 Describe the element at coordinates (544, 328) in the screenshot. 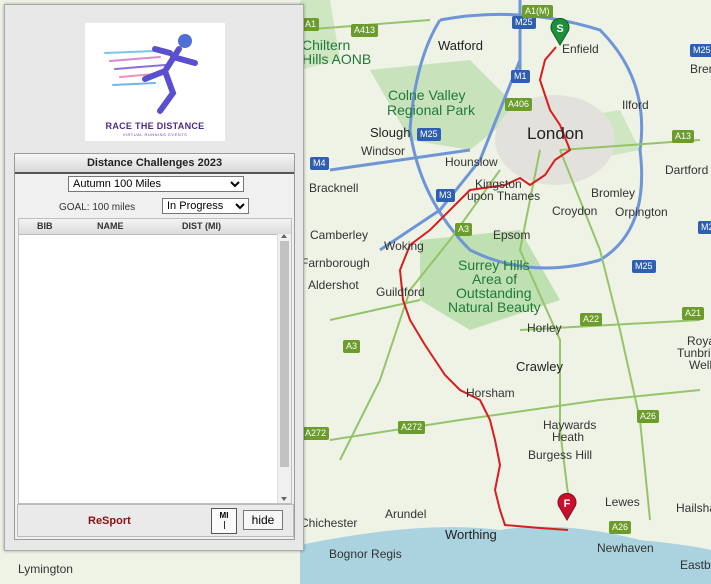

I see `place-label: Horley` at that location.